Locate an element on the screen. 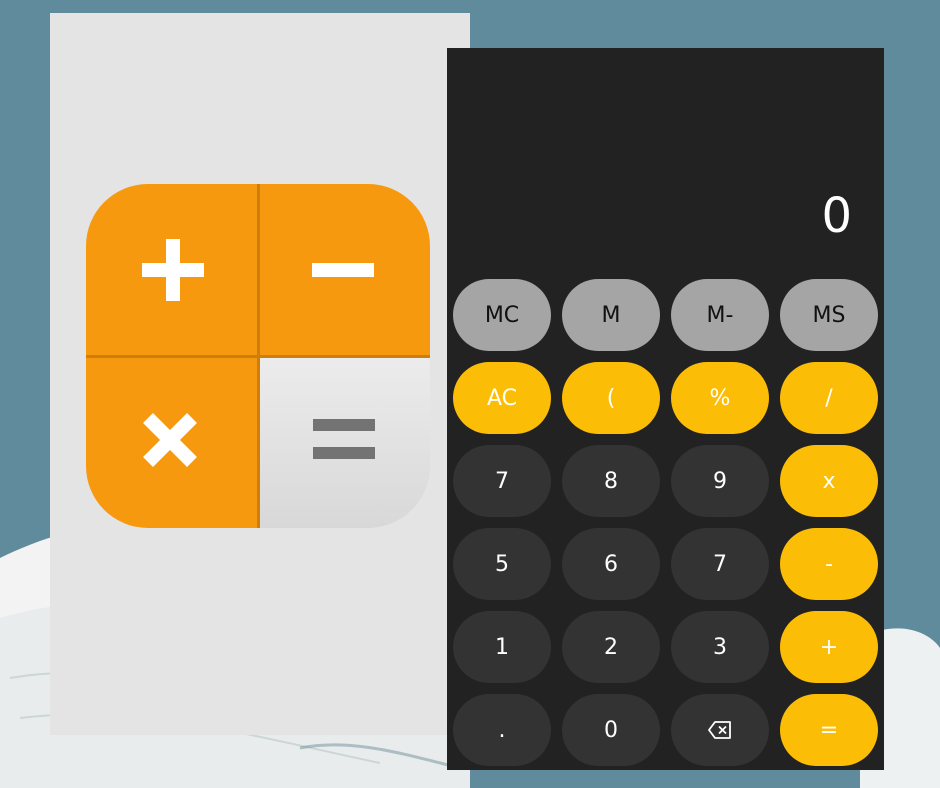 This screenshot has height=788, width=940. digit-1-button: 1 is located at coordinates (502, 647).